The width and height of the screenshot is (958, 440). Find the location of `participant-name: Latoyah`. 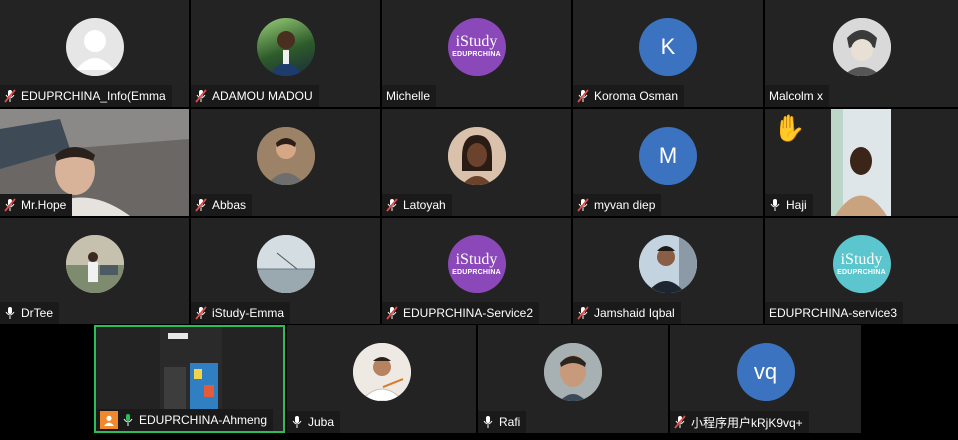

participant-name: Latoyah is located at coordinates (424, 205).